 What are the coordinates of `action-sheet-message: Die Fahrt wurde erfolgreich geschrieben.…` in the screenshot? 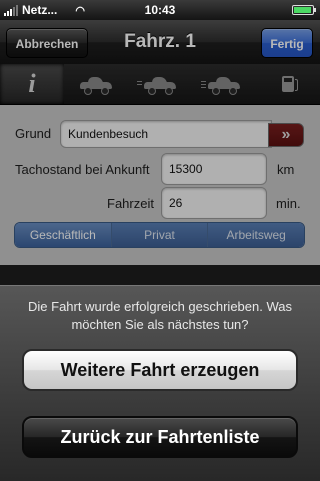 It's located at (160, 315).